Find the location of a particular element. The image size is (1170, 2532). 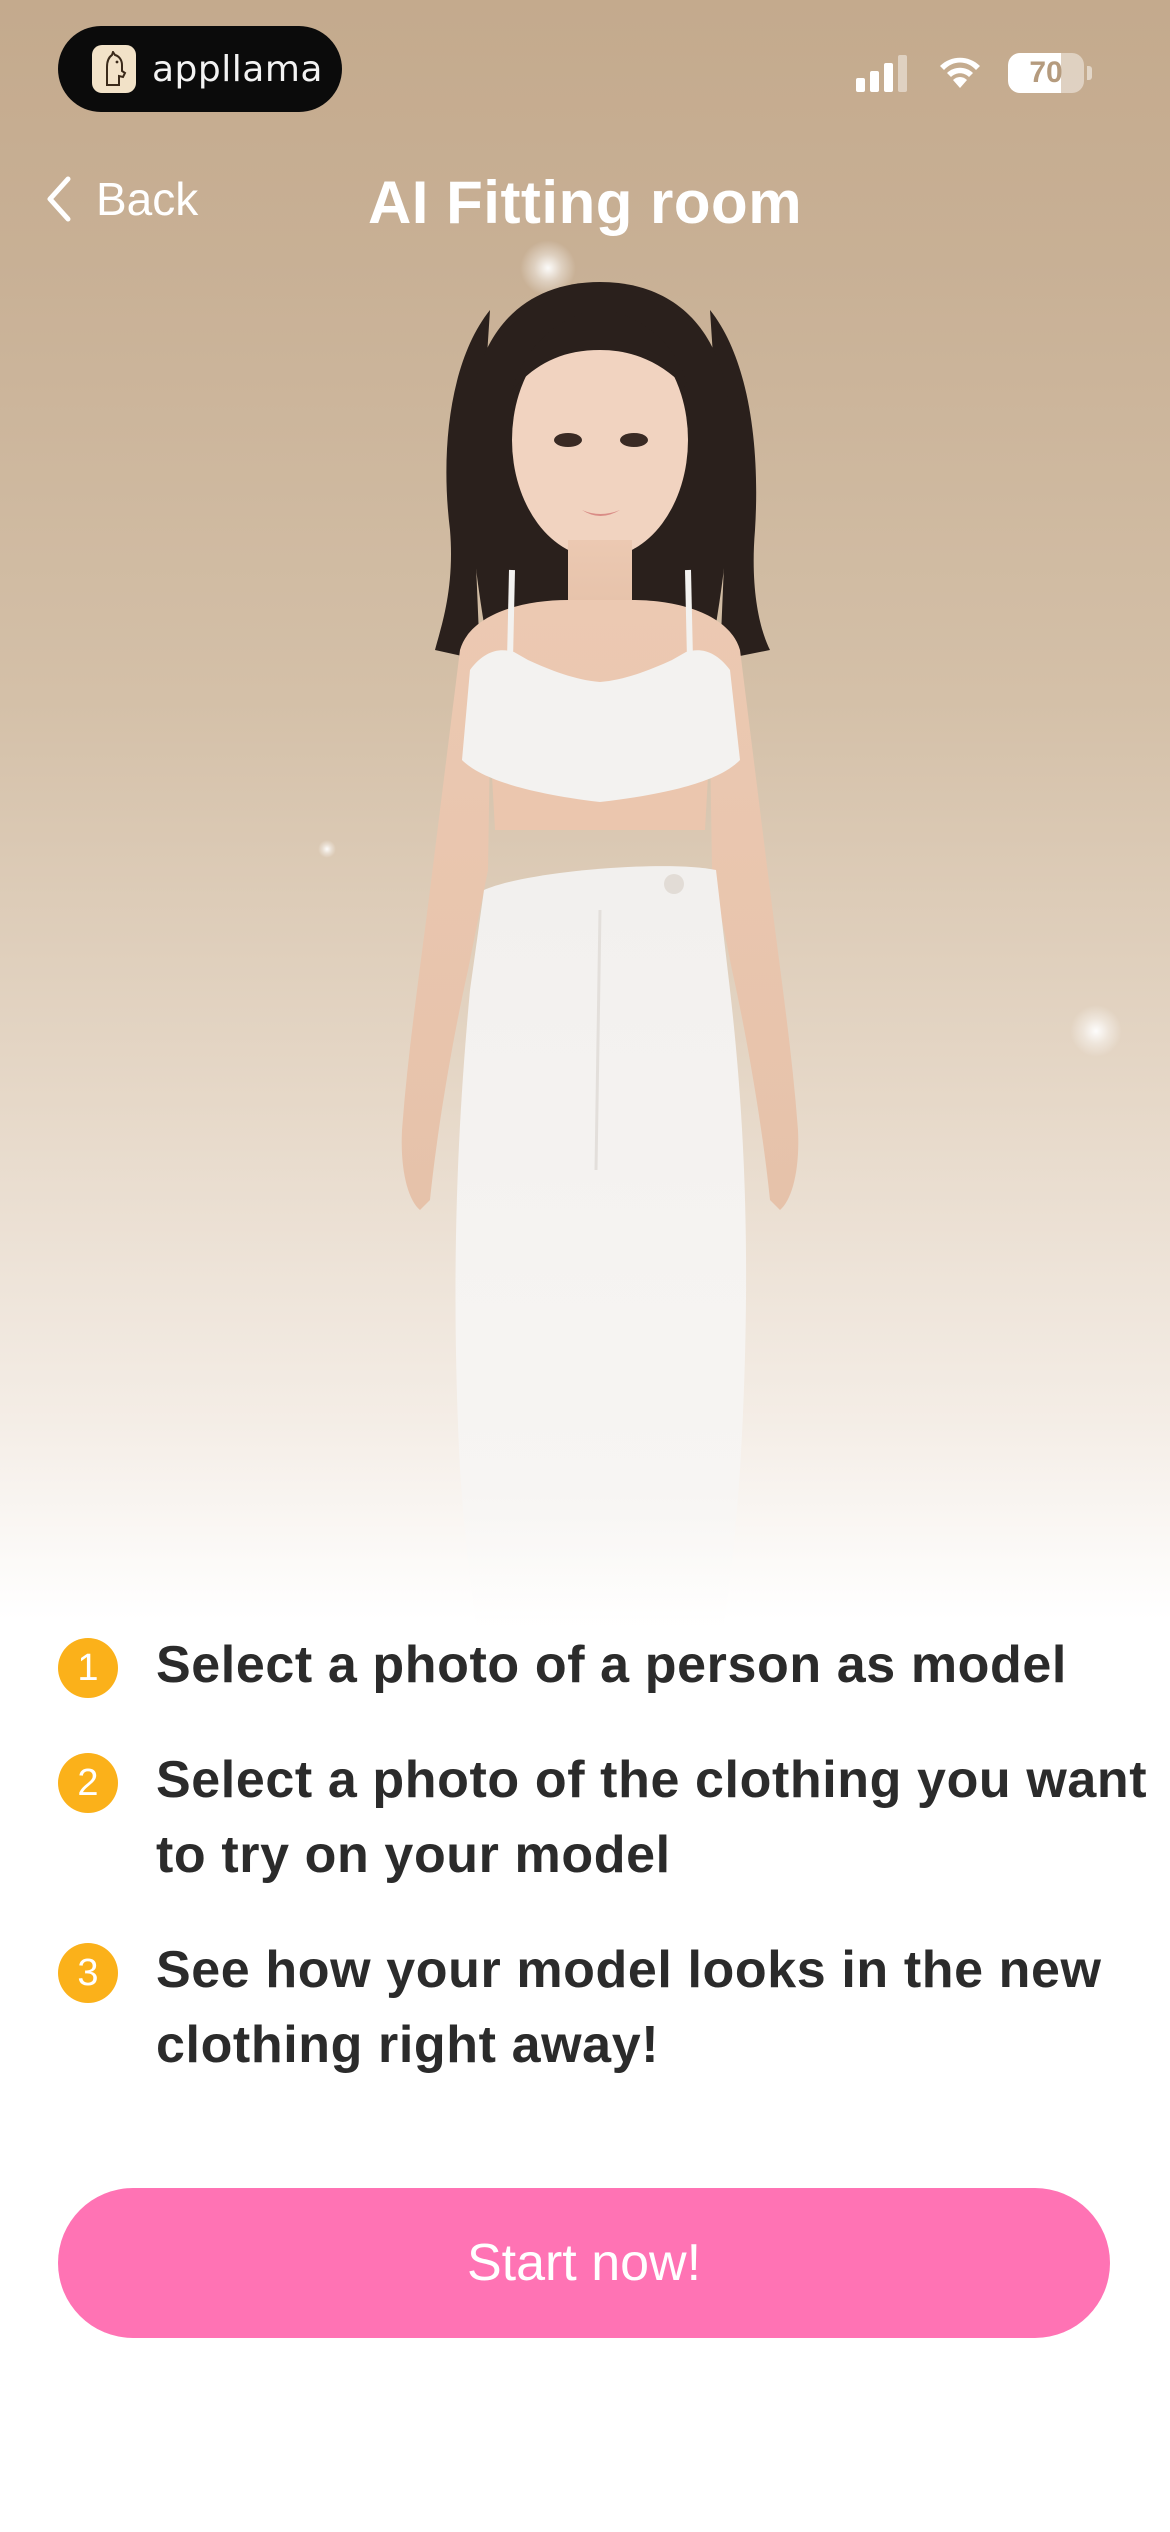

app-badge: appllama is located at coordinates (200, 69).